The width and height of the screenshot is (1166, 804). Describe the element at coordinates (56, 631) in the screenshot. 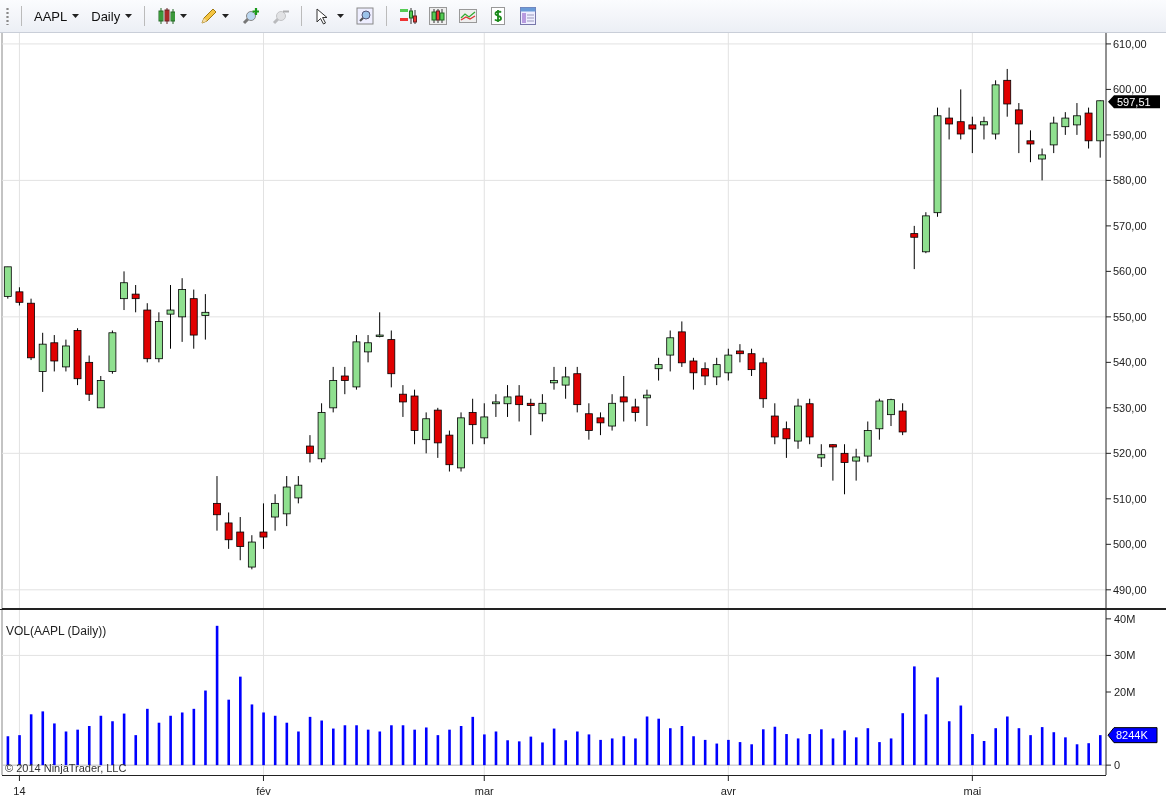

I see `pane-title: VOL(AAPL (Daily))` at that location.